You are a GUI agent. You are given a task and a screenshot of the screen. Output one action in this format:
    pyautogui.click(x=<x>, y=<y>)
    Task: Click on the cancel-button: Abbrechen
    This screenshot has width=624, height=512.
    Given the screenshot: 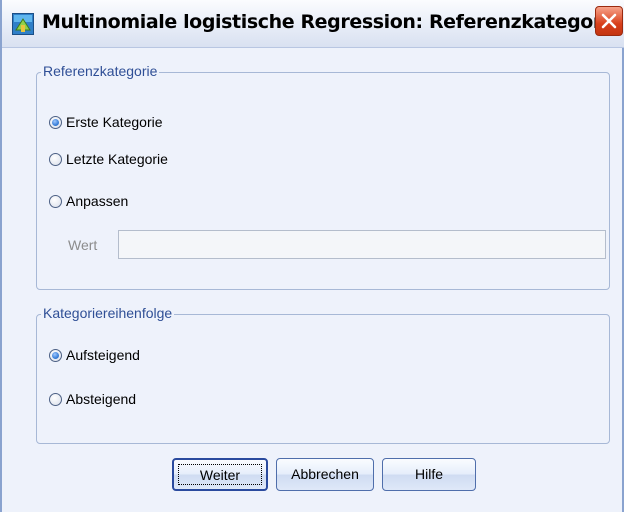 What is the action you would take?
    pyautogui.click(x=325, y=474)
    